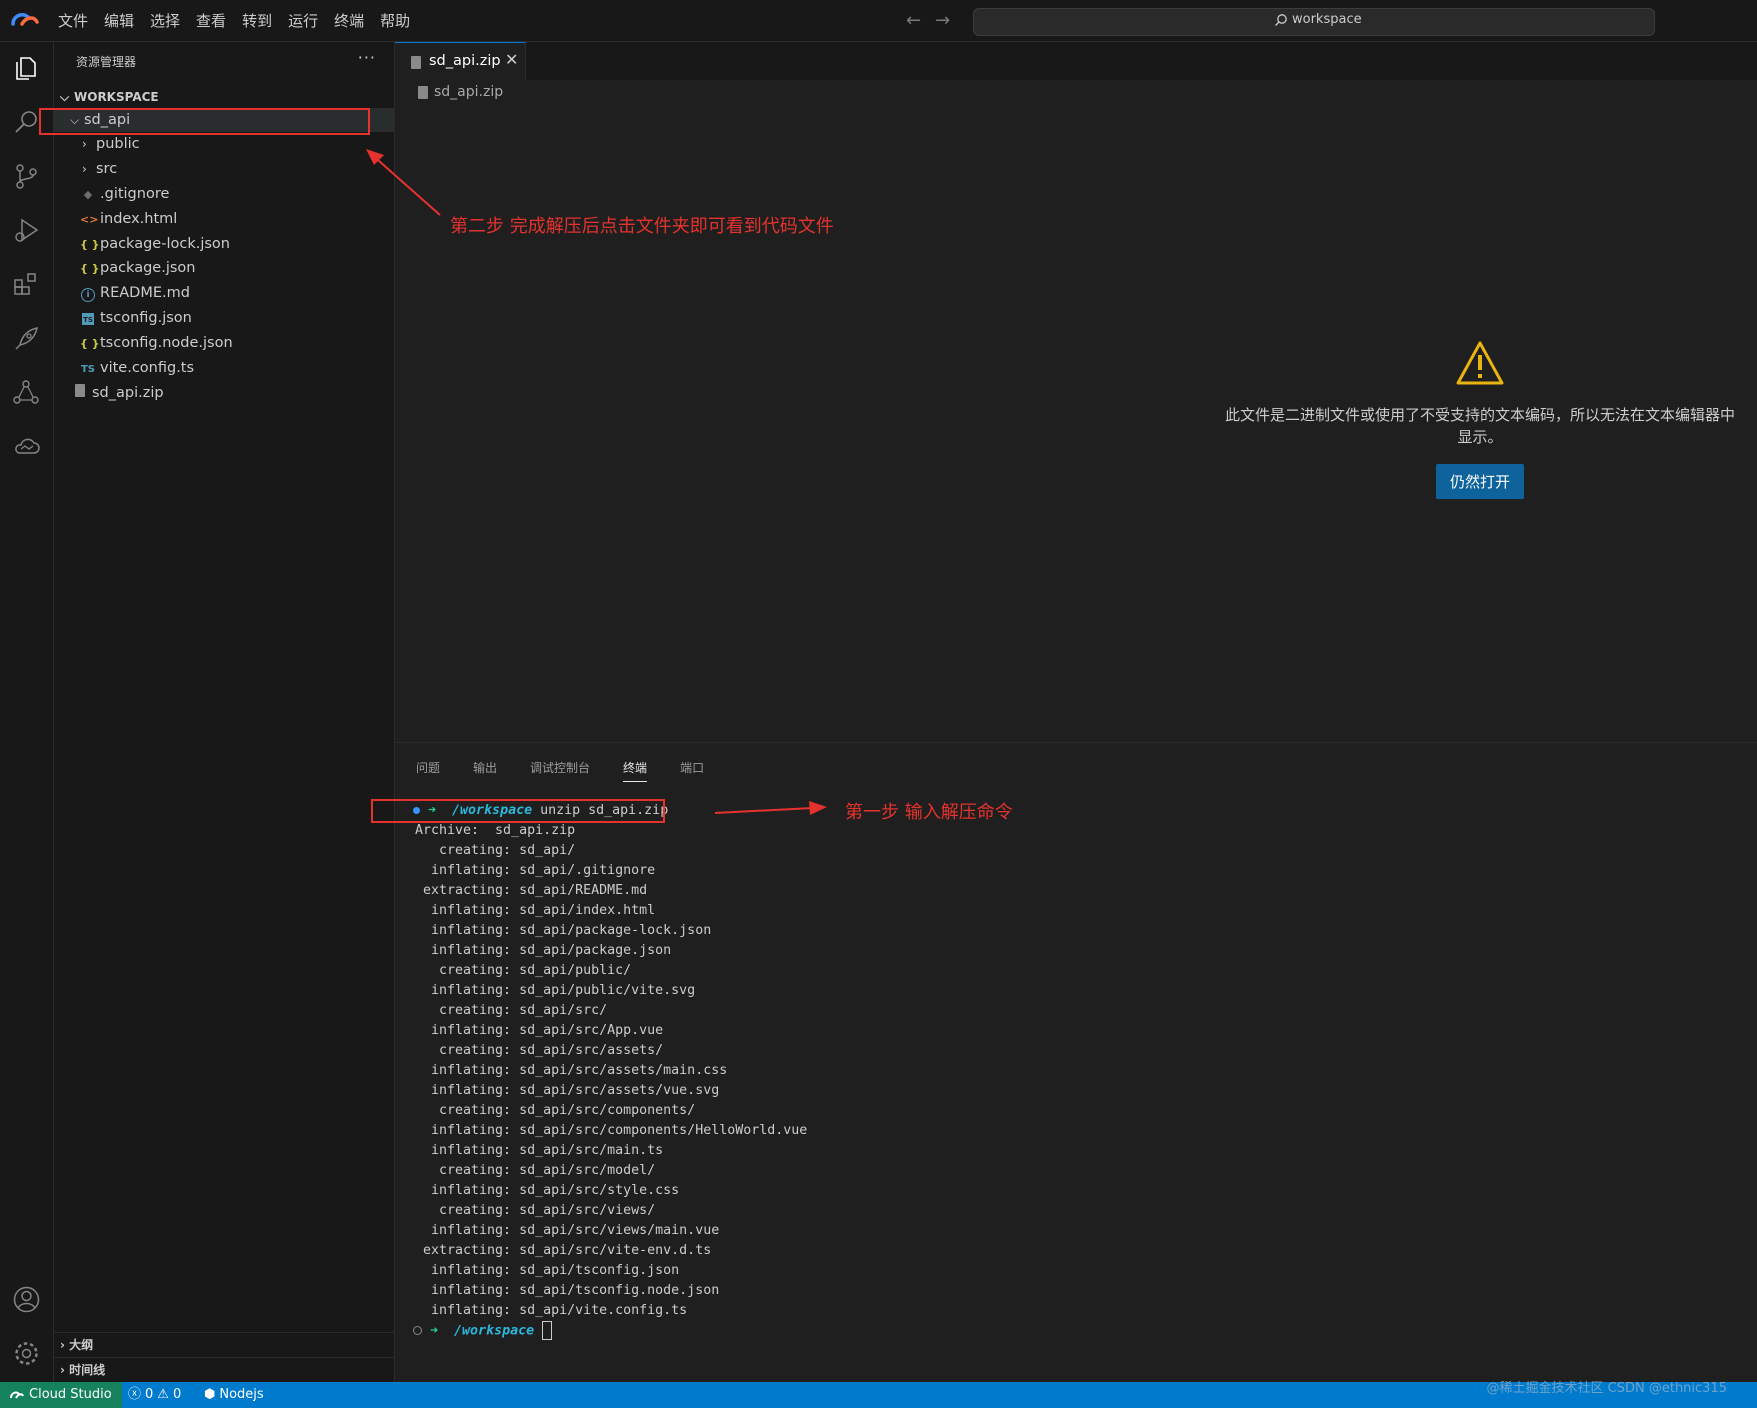  Describe the element at coordinates (303, 20) in the screenshot. I see `menu-run: 运行` at that location.